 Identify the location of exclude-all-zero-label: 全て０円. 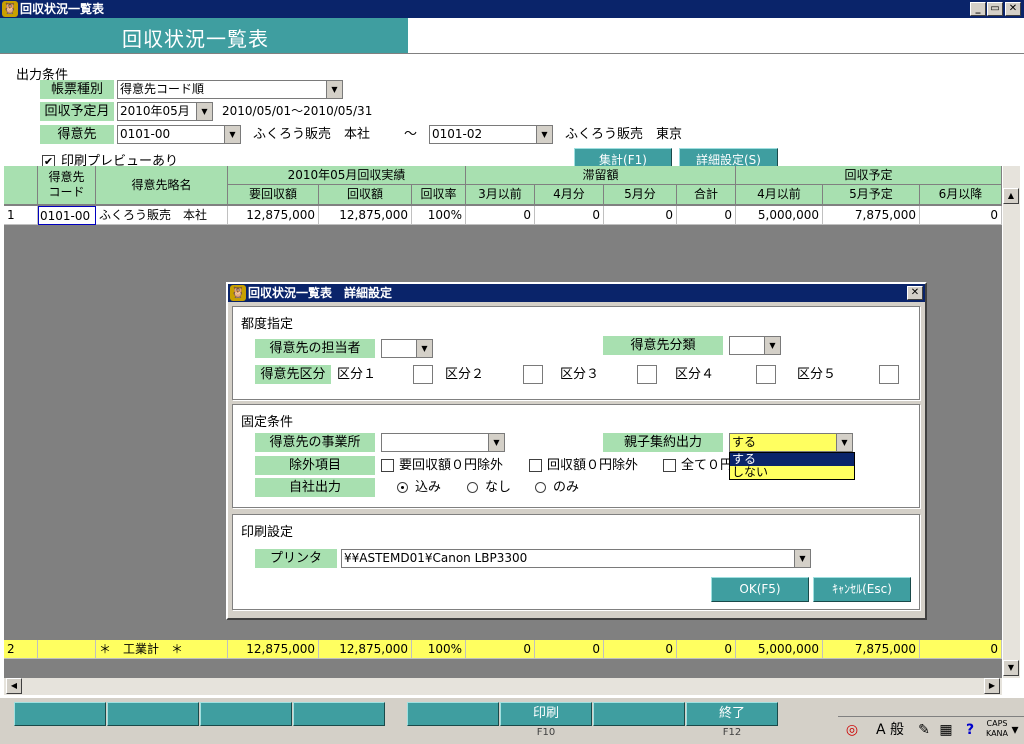
(707, 465).